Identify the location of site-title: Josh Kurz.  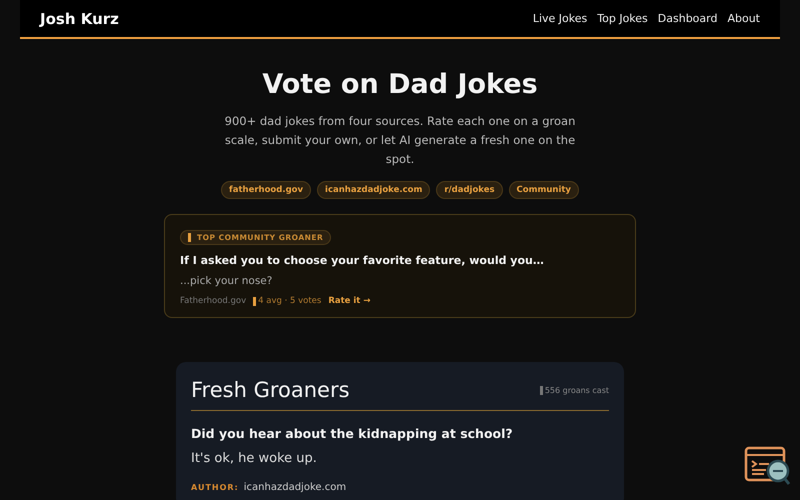
(79, 19).